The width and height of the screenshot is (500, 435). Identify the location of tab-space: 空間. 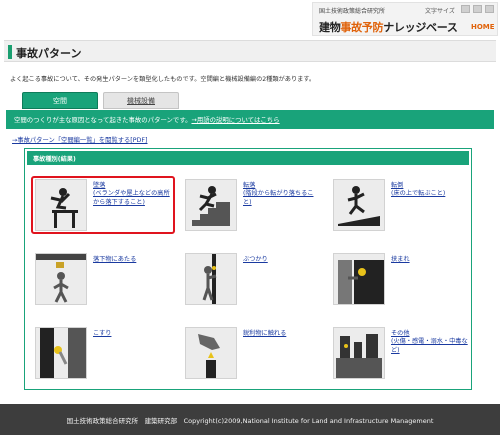
(60, 100).